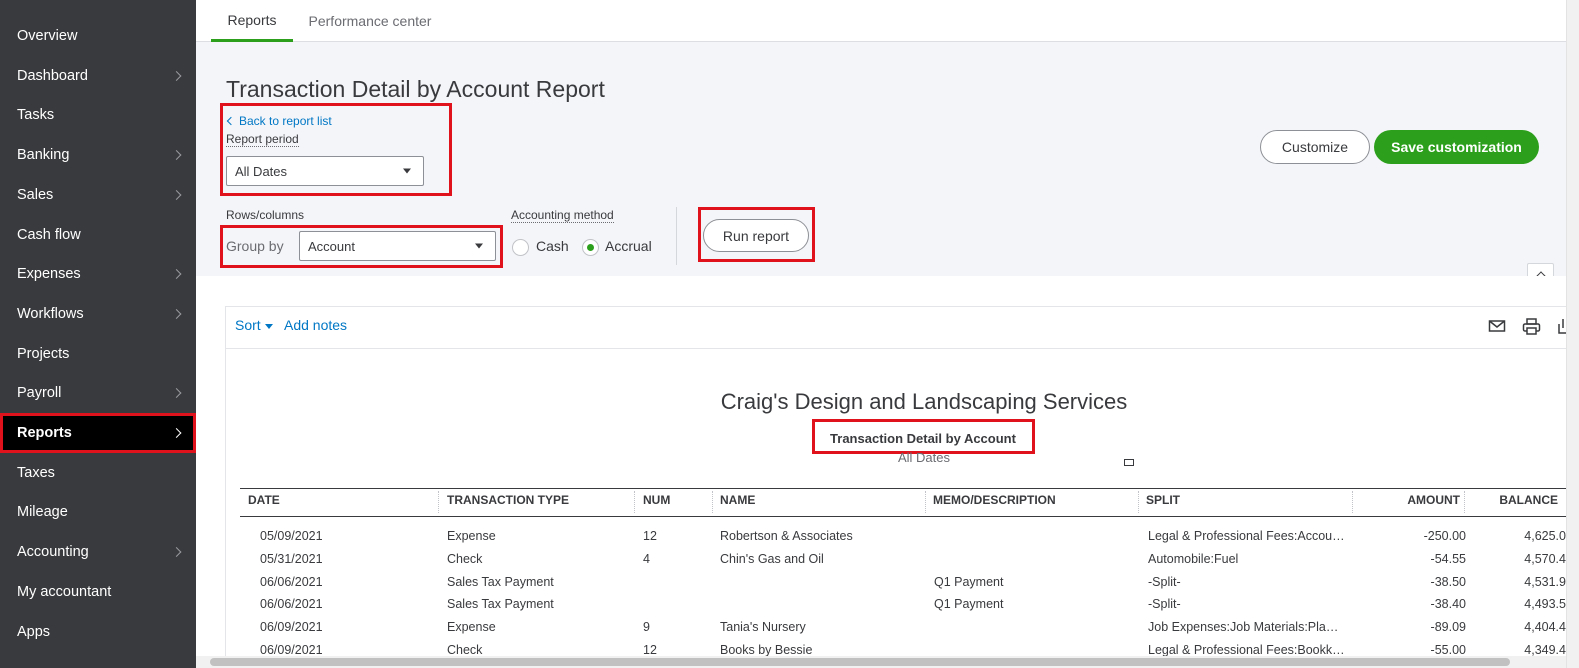 This screenshot has height=668, width=1579. I want to click on horizontal-scrollbar, so click(881, 662).